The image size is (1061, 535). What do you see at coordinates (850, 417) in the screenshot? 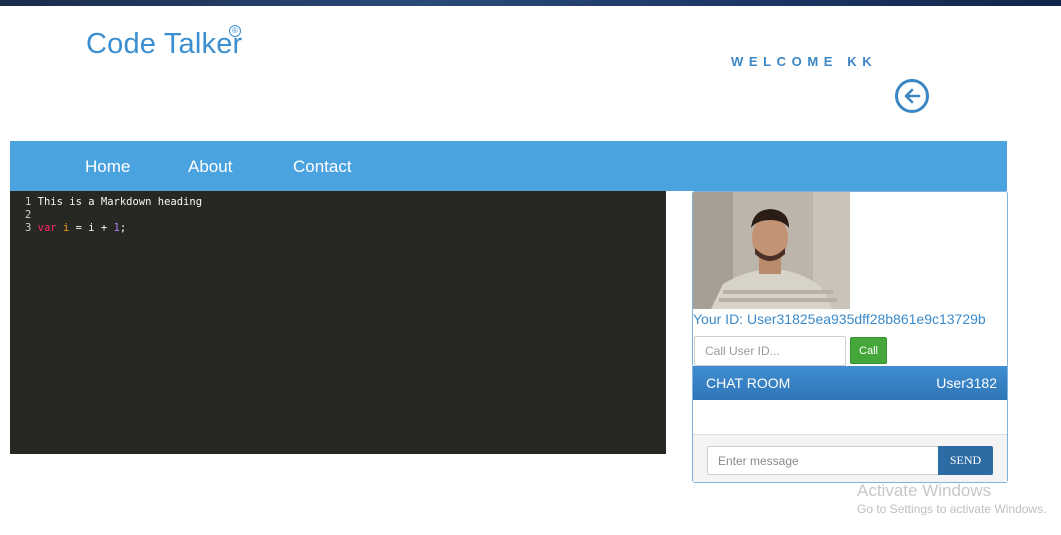
I see `chat-messages-area` at bounding box center [850, 417].